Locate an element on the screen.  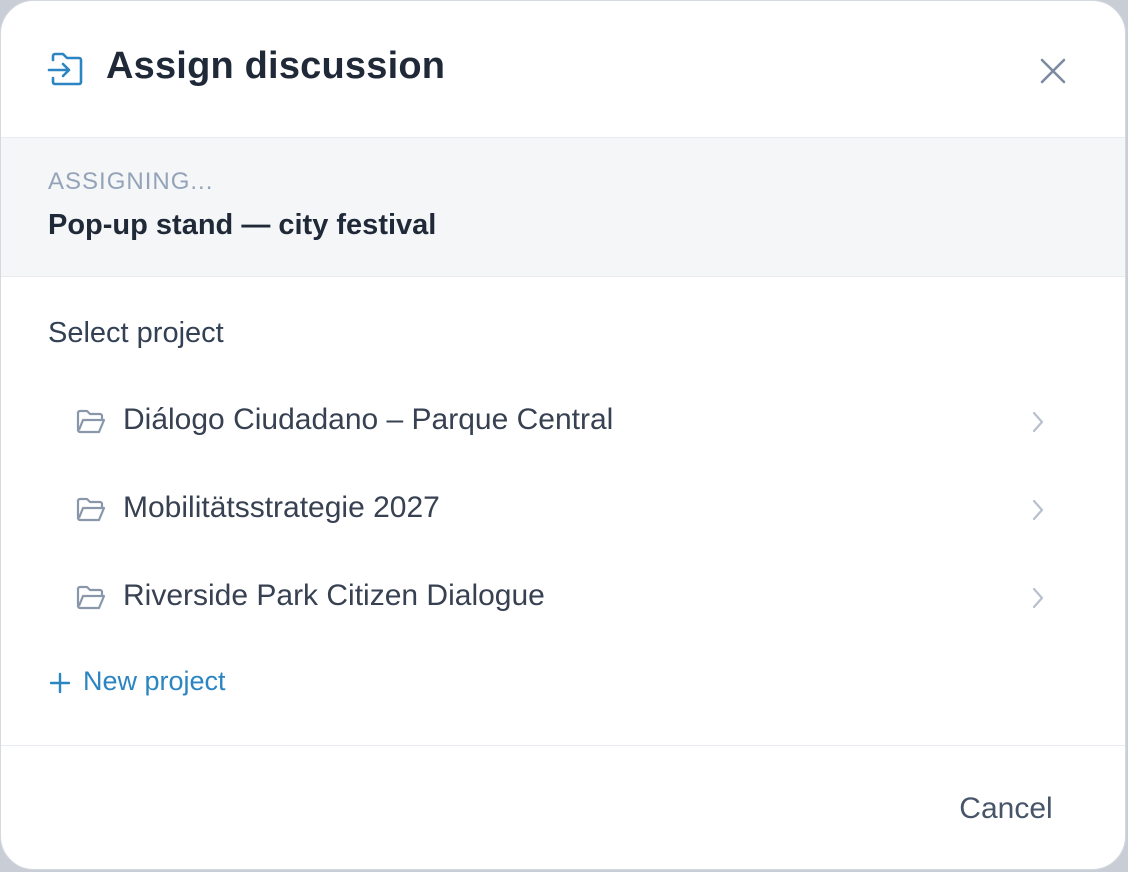
cancel-button: Cancel is located at coordinates (1006, 810).